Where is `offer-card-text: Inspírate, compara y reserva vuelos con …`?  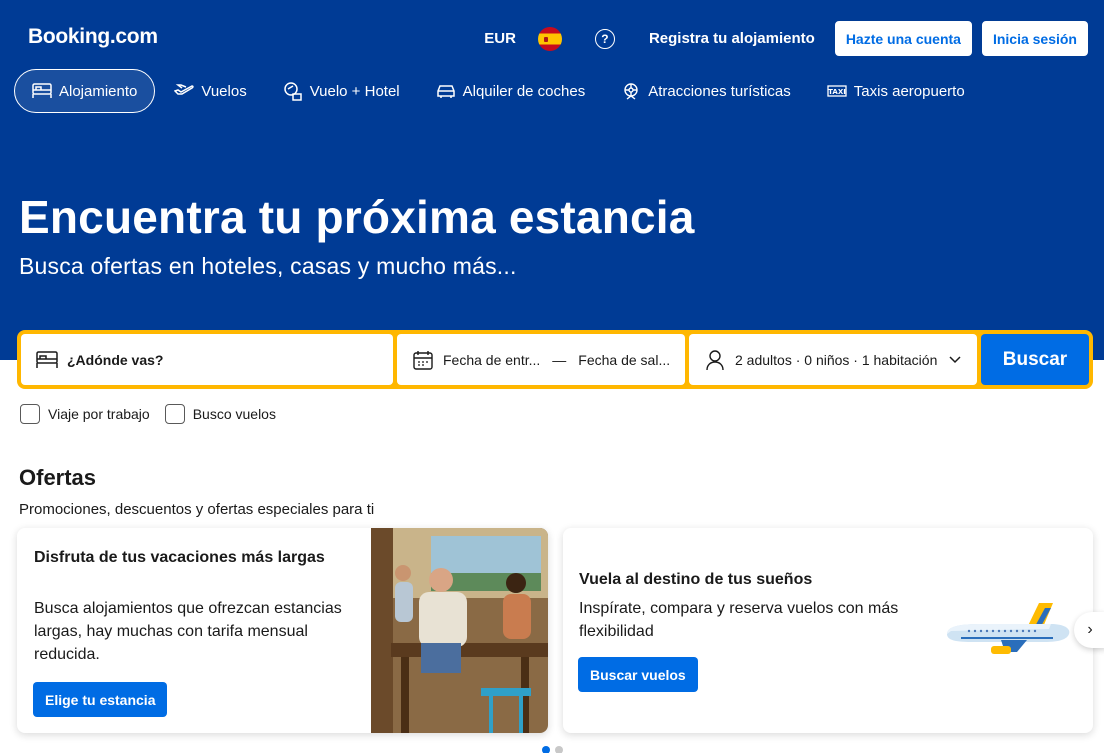 offer-card-text: Inspírate, compara y reserva vuelos con … is located at coordinates (739, 620).